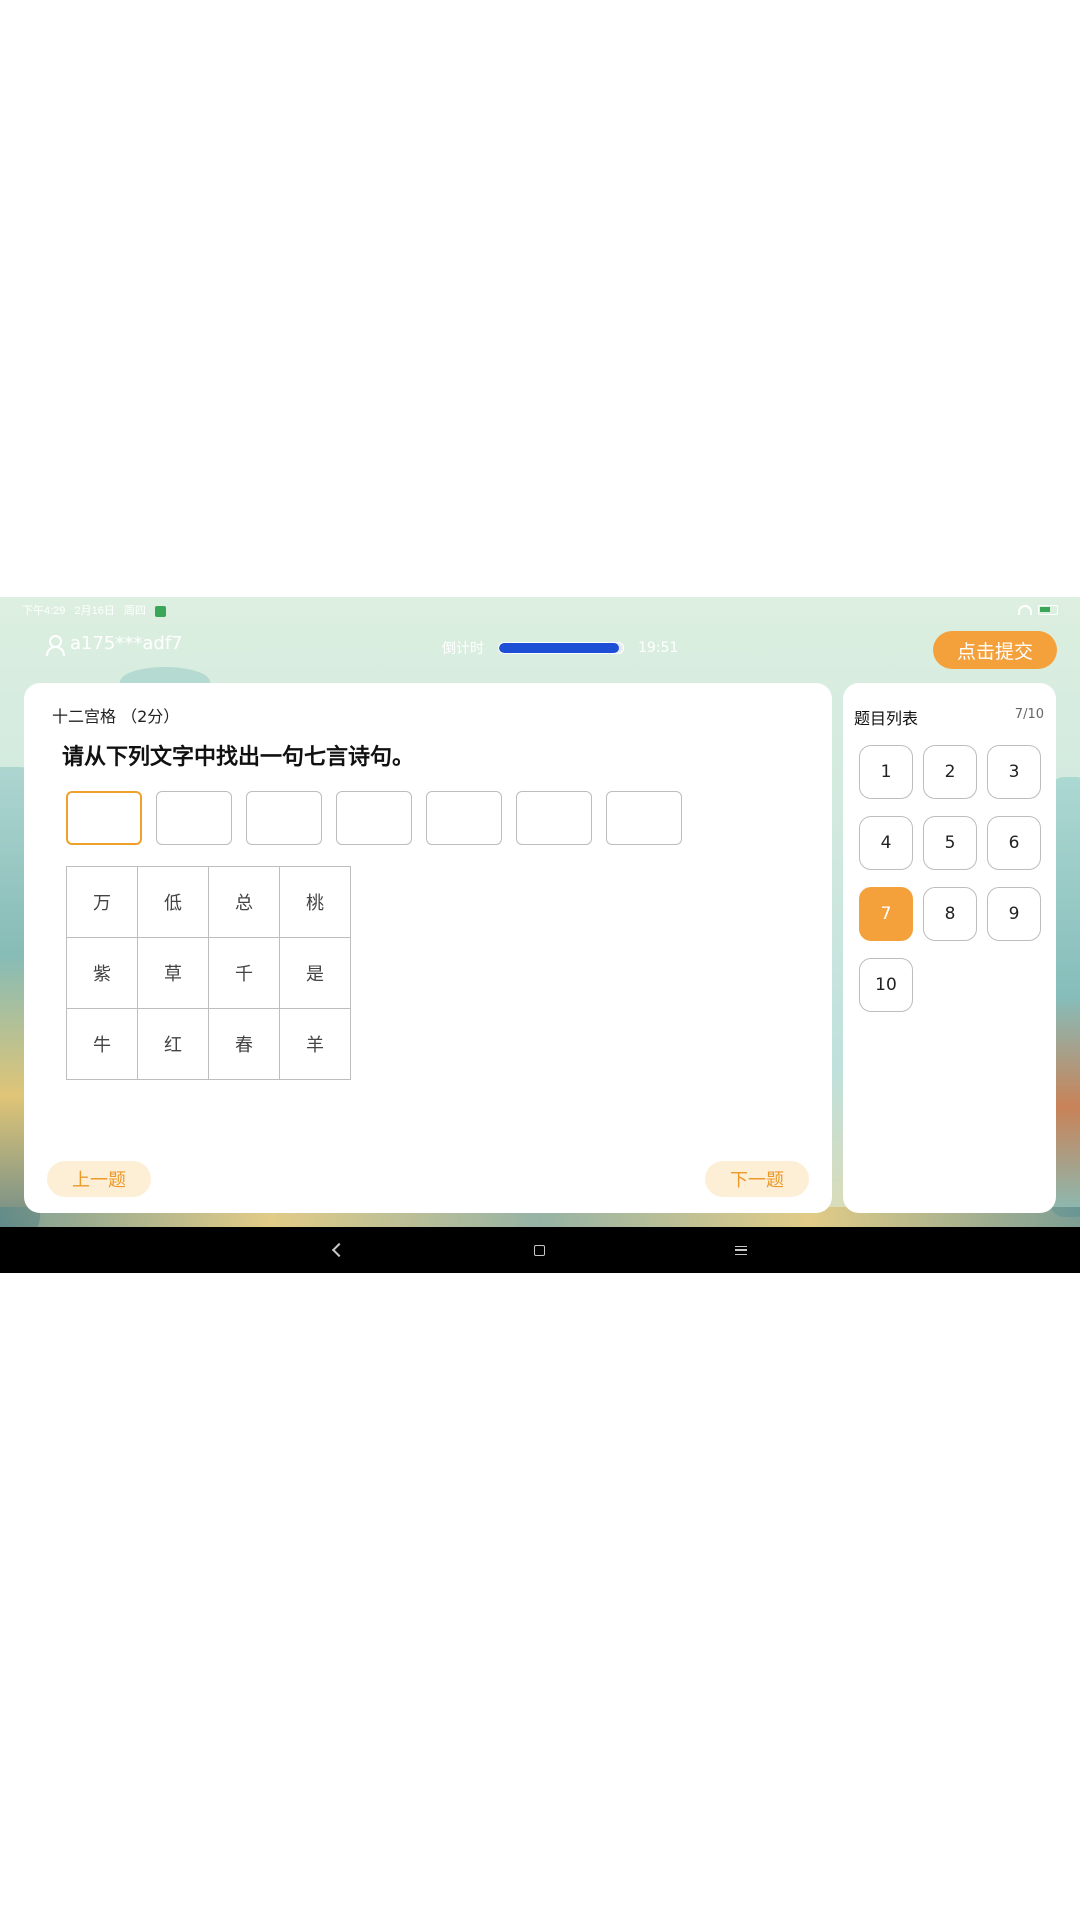 This screenshot has width=1080, height=1920. What do you see at coordinates (44, 611) in the screenshot?
I see `status-time: 下午4:29` at bounding box center [44, 611].